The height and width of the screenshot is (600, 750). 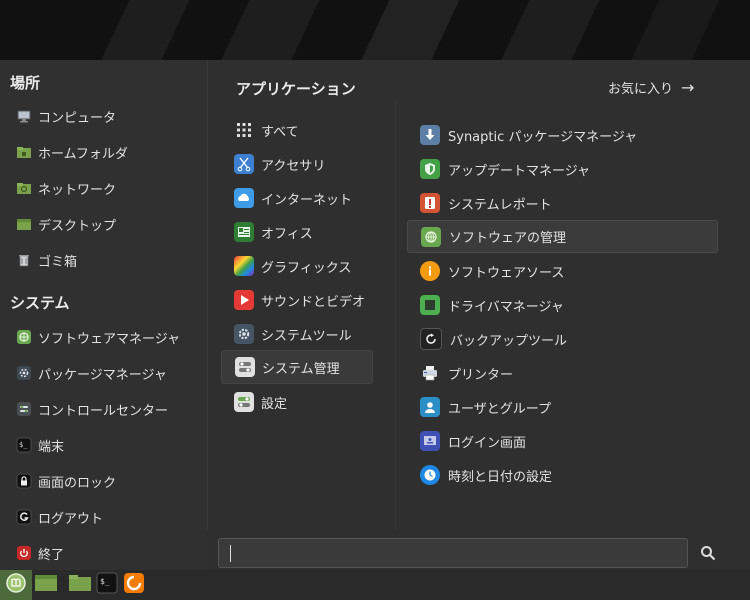 What do you see at coordinates (562, 407) in the screenshot?
I see `app-users-groups: ユーザとグループ` at bounding box center [562, 407].